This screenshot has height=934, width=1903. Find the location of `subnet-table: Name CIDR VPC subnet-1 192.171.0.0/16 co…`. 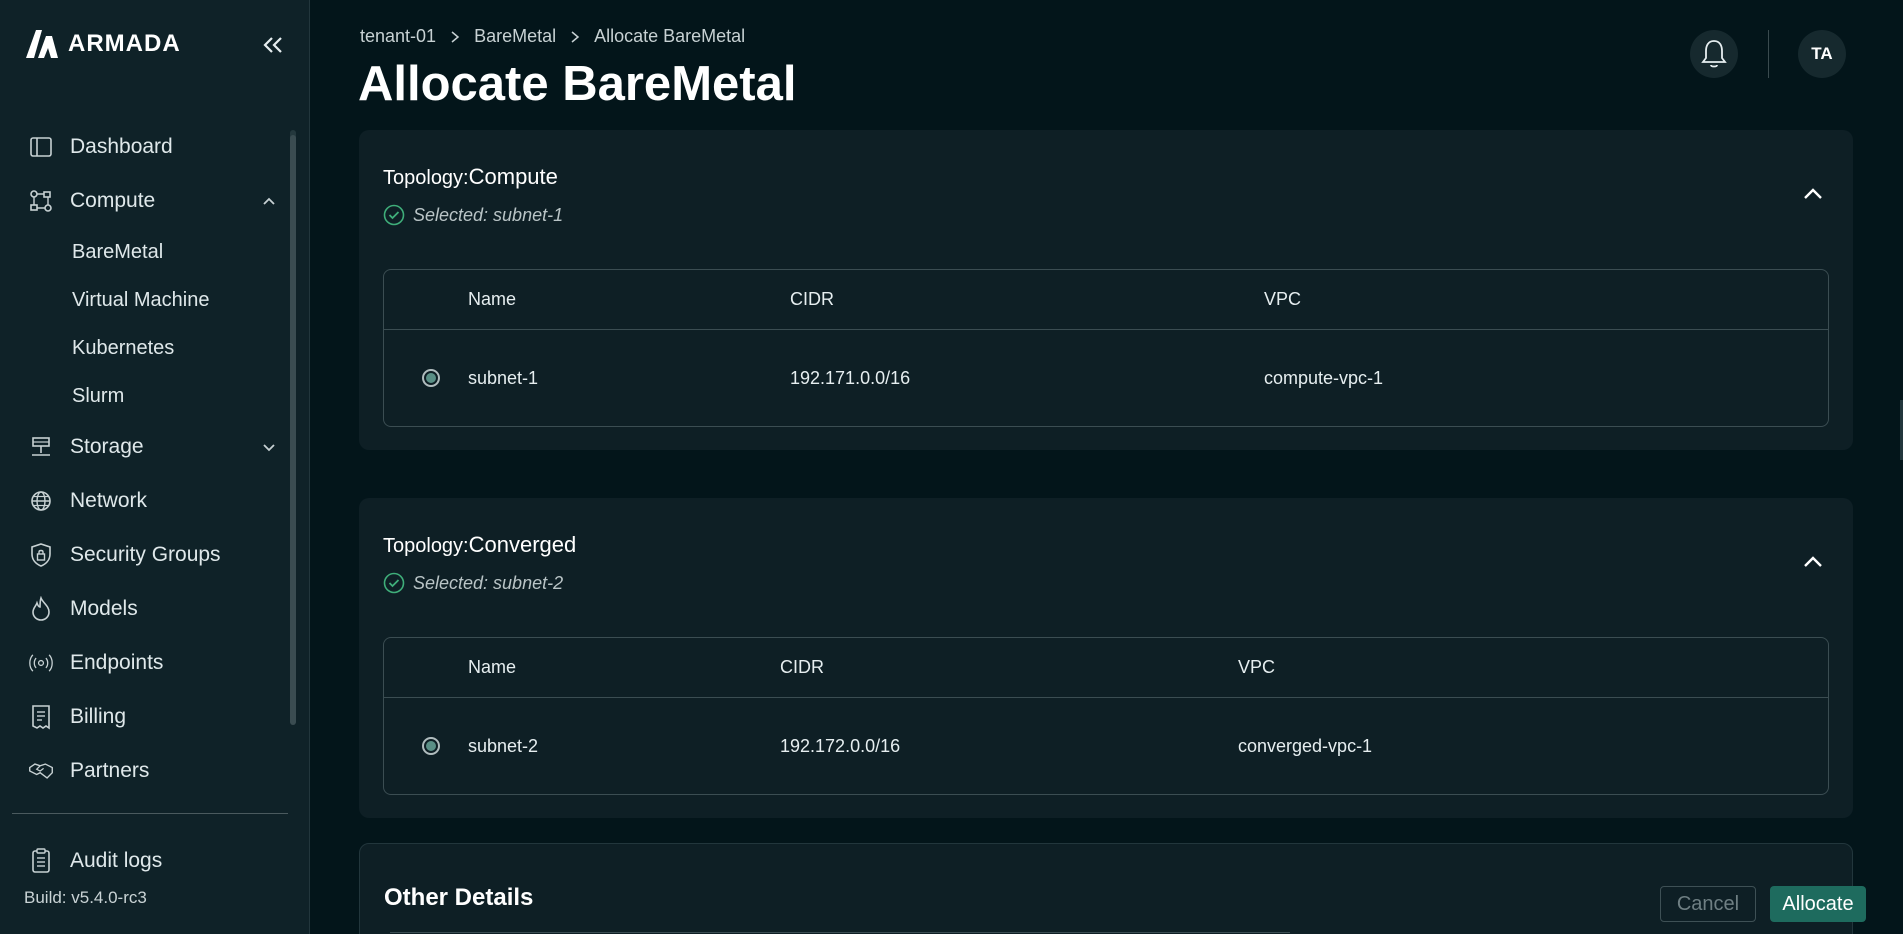

subnet-table: Name CIDR VPC subnet-1 192.171.0.0/16 co… is located at coordinates (1106, 348).